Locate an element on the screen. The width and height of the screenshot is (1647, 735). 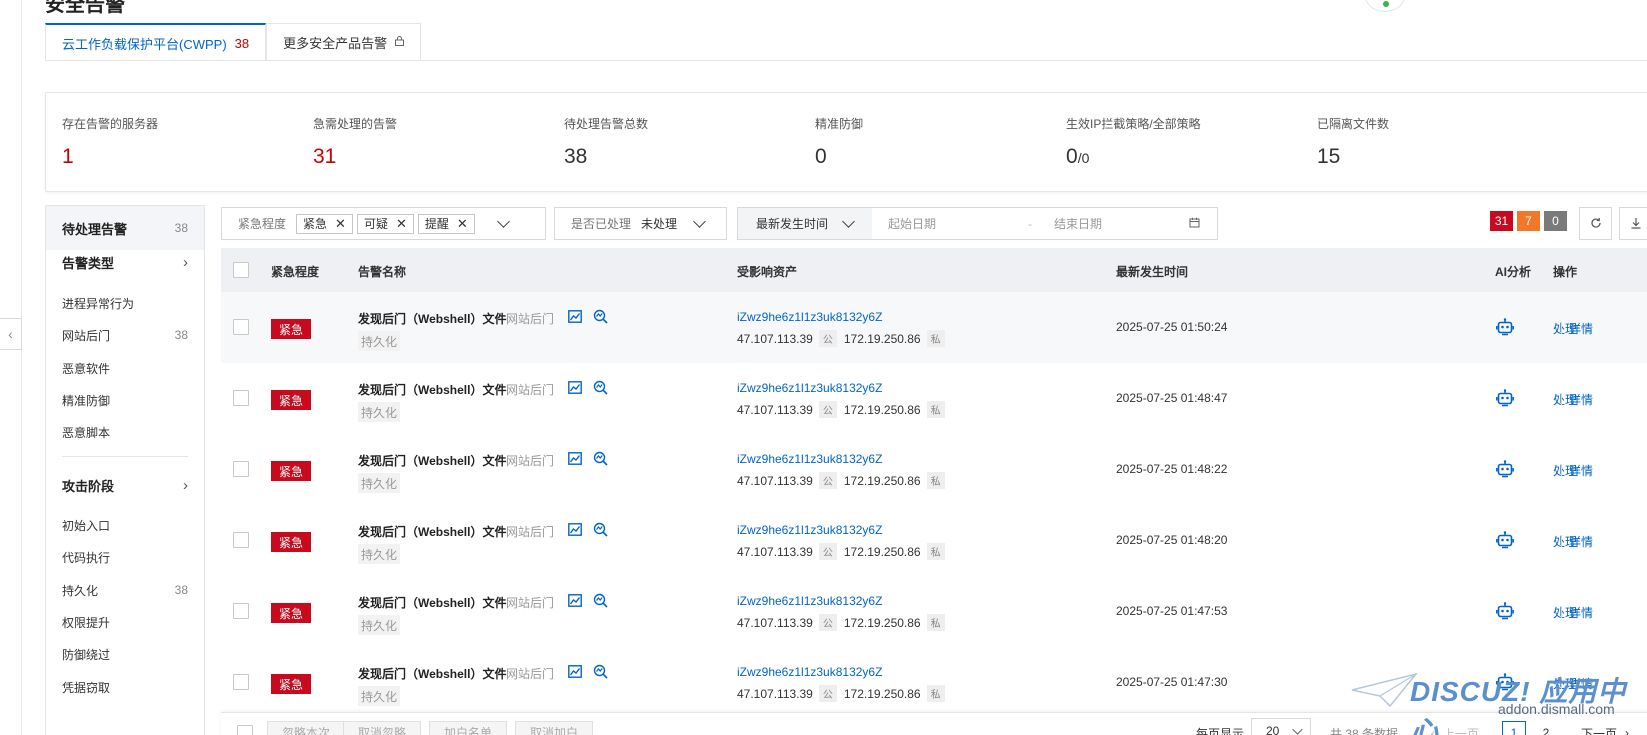
download-button is located at coordinates (1633, 223).